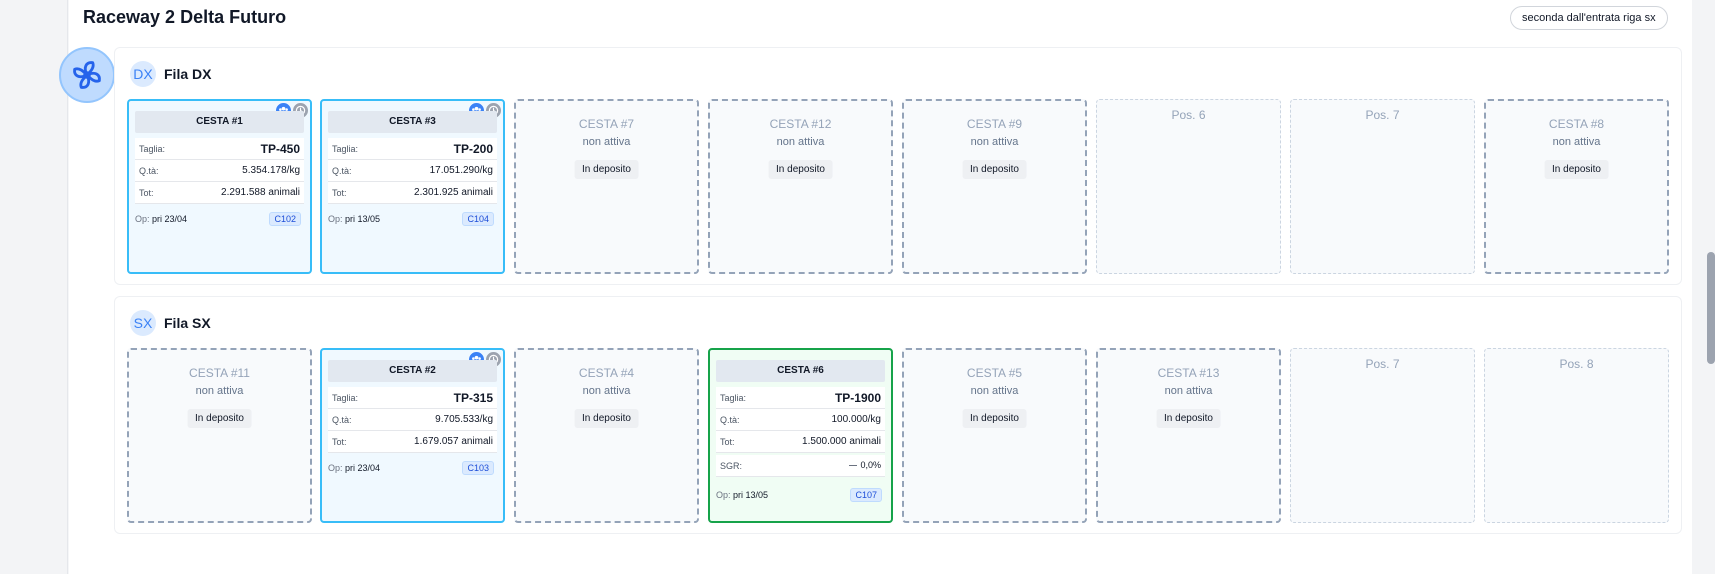 This screenshot has height=574, width=1715. Describe the element at coordinates (219, 435) in the screenshot. I see `basket-card: CESTA #11 non attiva In deposito` at that location.